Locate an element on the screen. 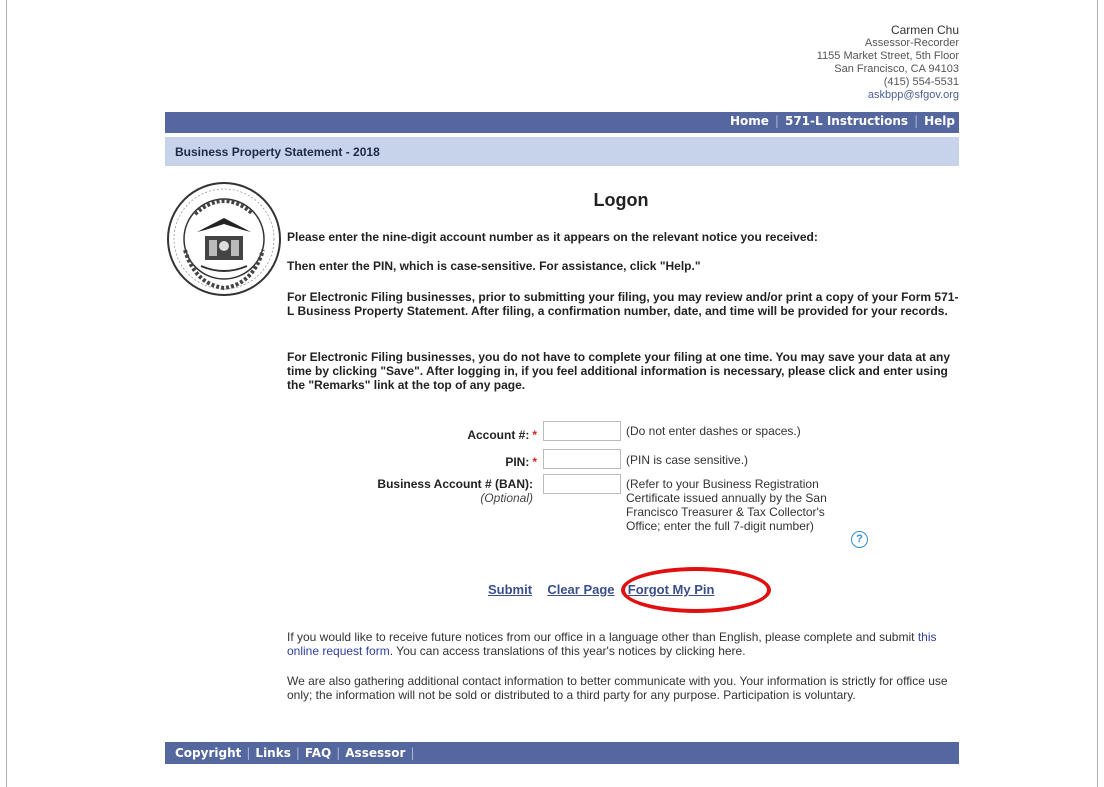  subheader-bar: Business Property Statement - 2018 is located at coordinates (562, 151).